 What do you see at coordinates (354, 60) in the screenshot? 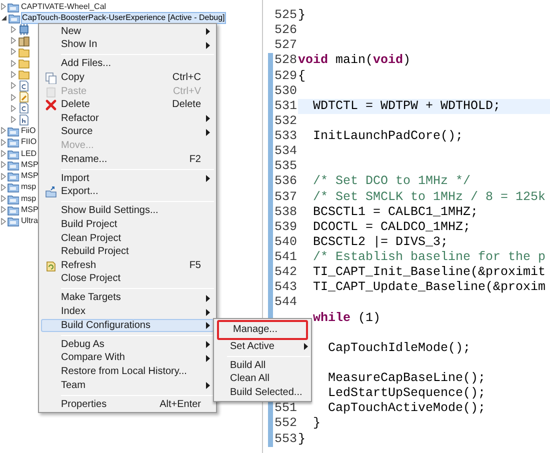
I see `code-line: void main(void)` at bounding box center [354, 60].